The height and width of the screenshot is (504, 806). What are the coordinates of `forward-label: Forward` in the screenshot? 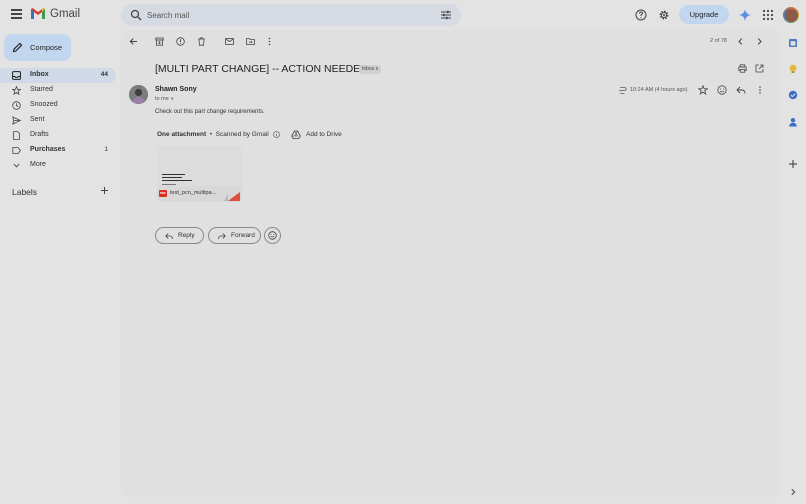 It's located at (243, 235).